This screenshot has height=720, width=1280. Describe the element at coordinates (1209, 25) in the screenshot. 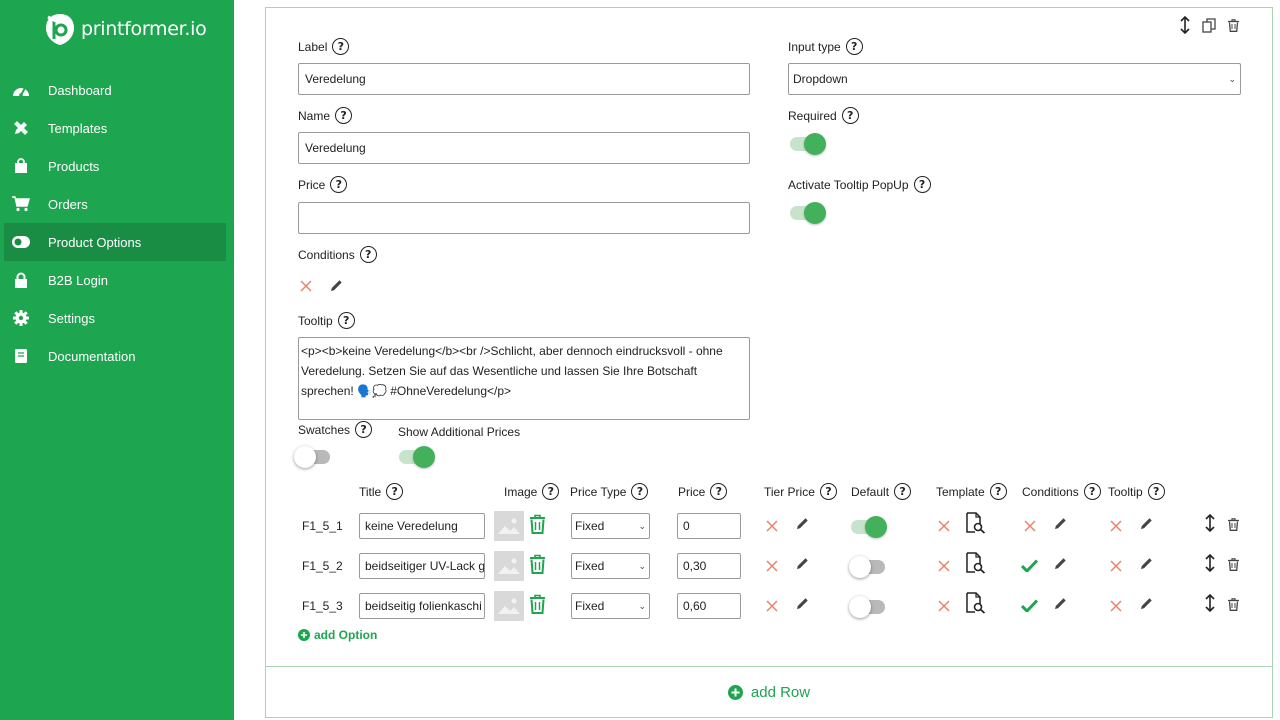

I see `copy-icon` at that location.